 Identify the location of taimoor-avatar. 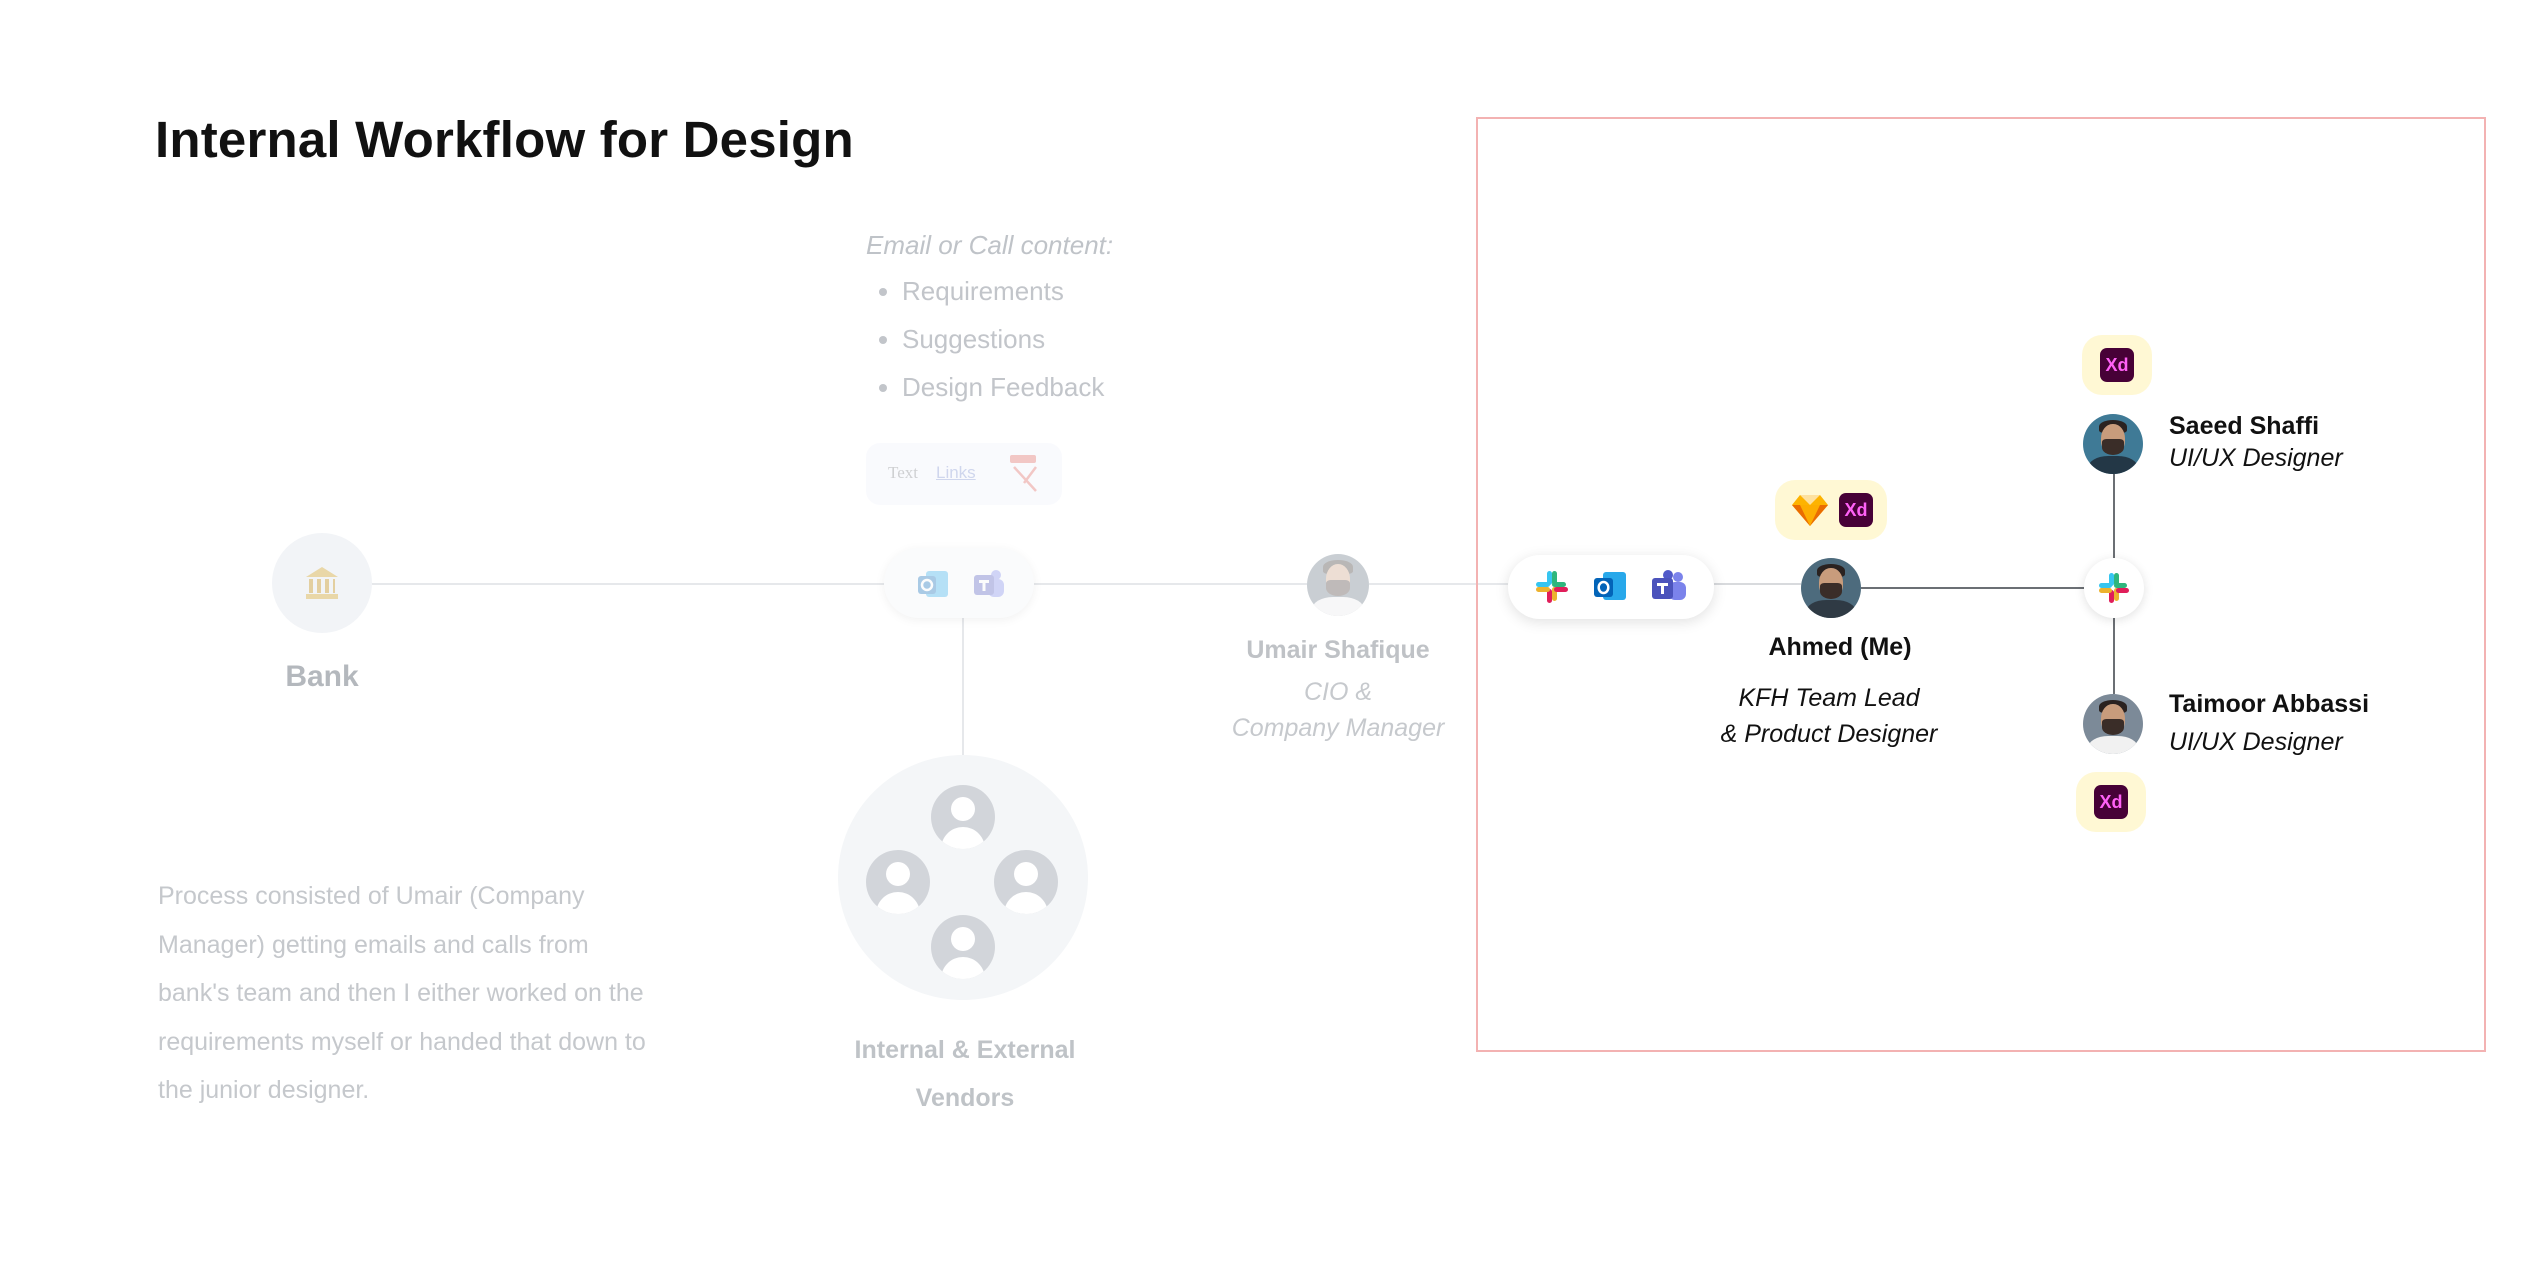
(2113, 724).